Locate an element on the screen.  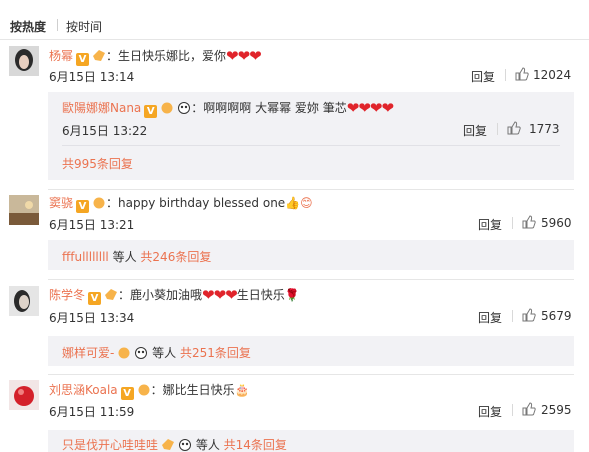
sub-reply-text: ：啊啊啊啊 大幂幂 爱妳 筆芯 is located at coordinates (269, 108).